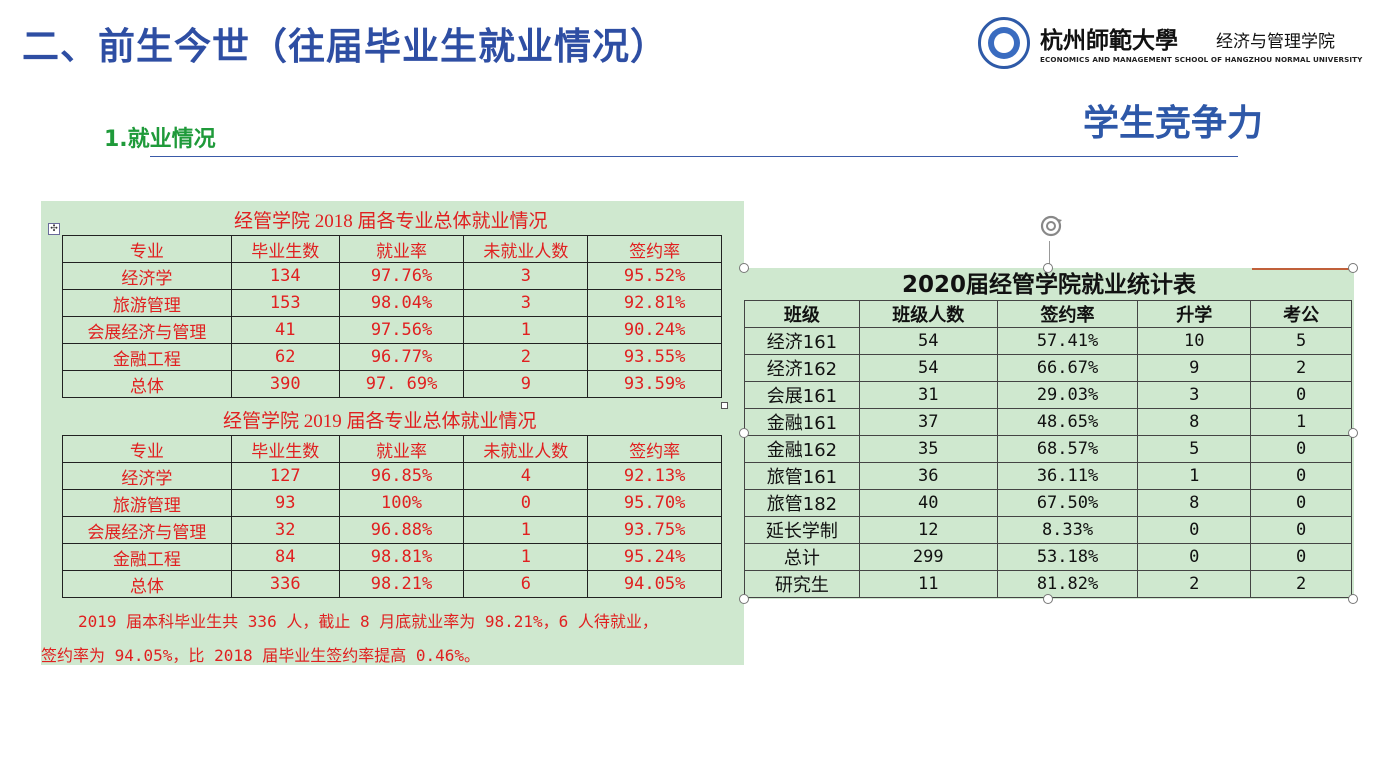  I want to click on table-row: 经济学 127 96.85% 4 92.13%, so click(392, 476).